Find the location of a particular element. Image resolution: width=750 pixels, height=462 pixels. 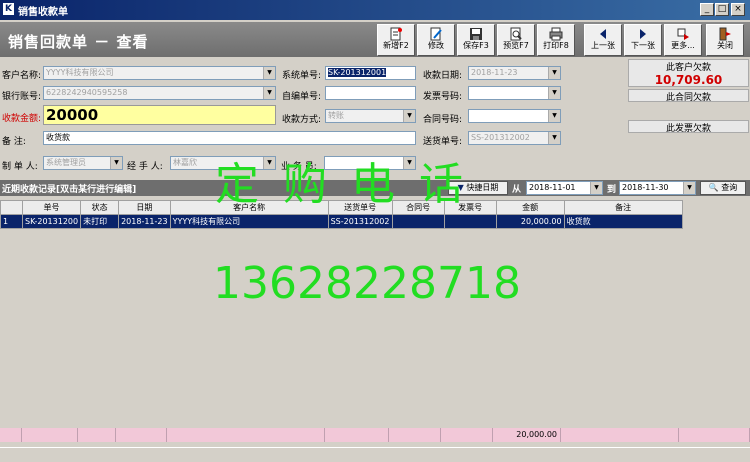

delivery-no-select: SS-201312002 ▼ is located at coordinates (514, 138).